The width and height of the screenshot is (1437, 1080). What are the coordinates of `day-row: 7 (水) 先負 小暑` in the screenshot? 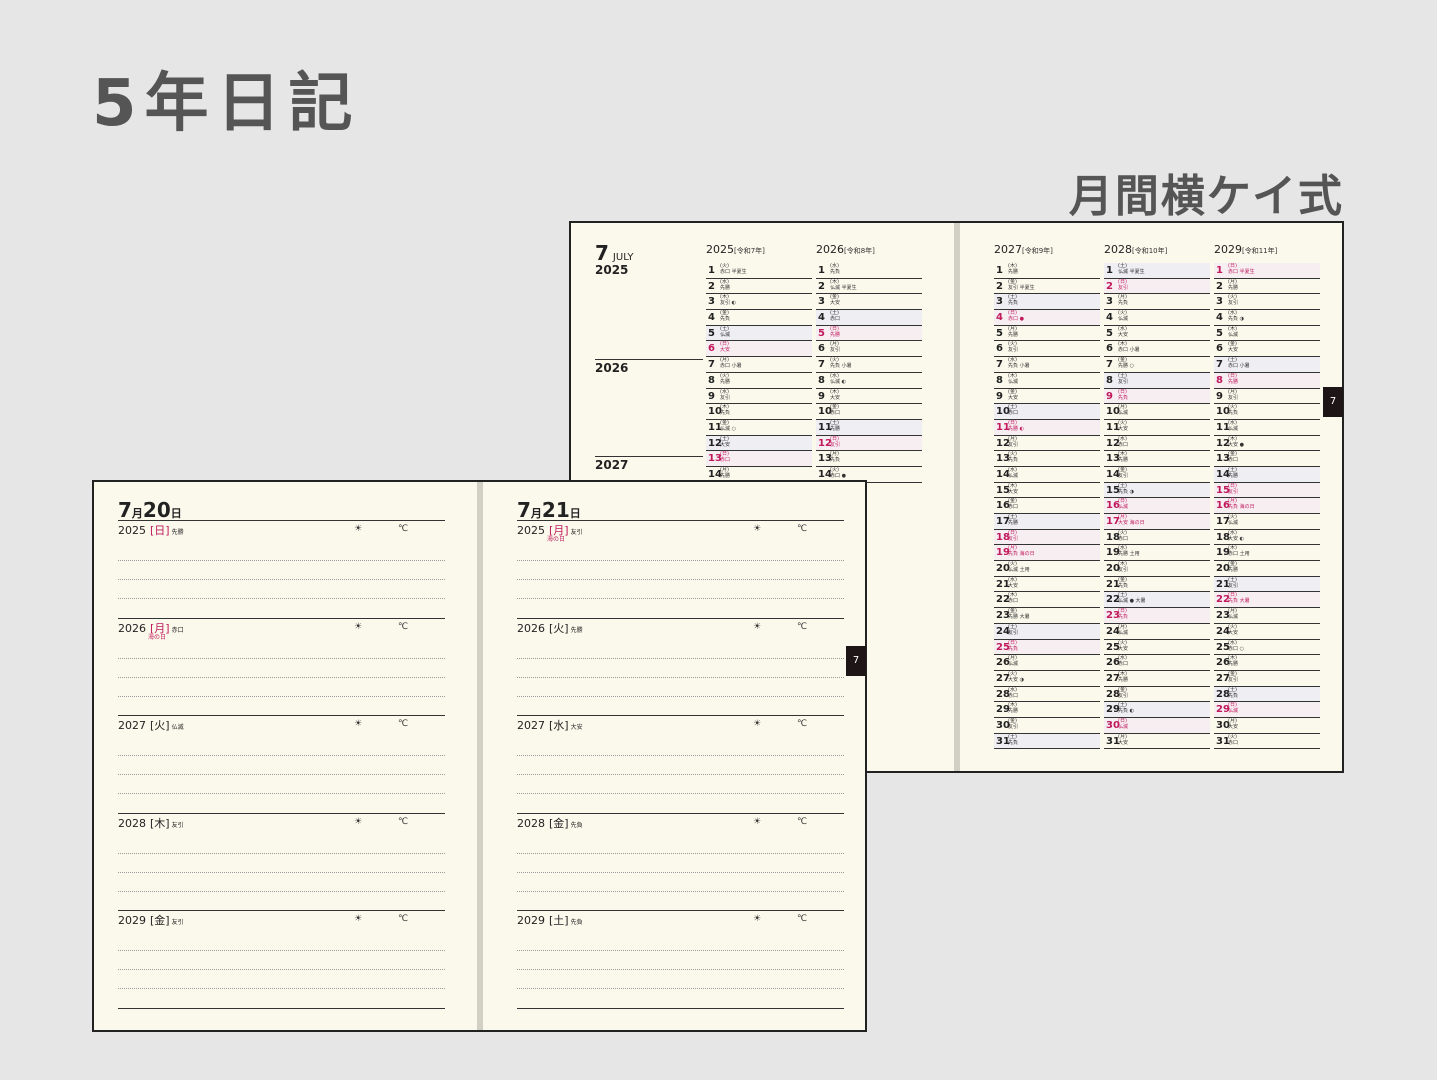 It's located at (1047, 365).